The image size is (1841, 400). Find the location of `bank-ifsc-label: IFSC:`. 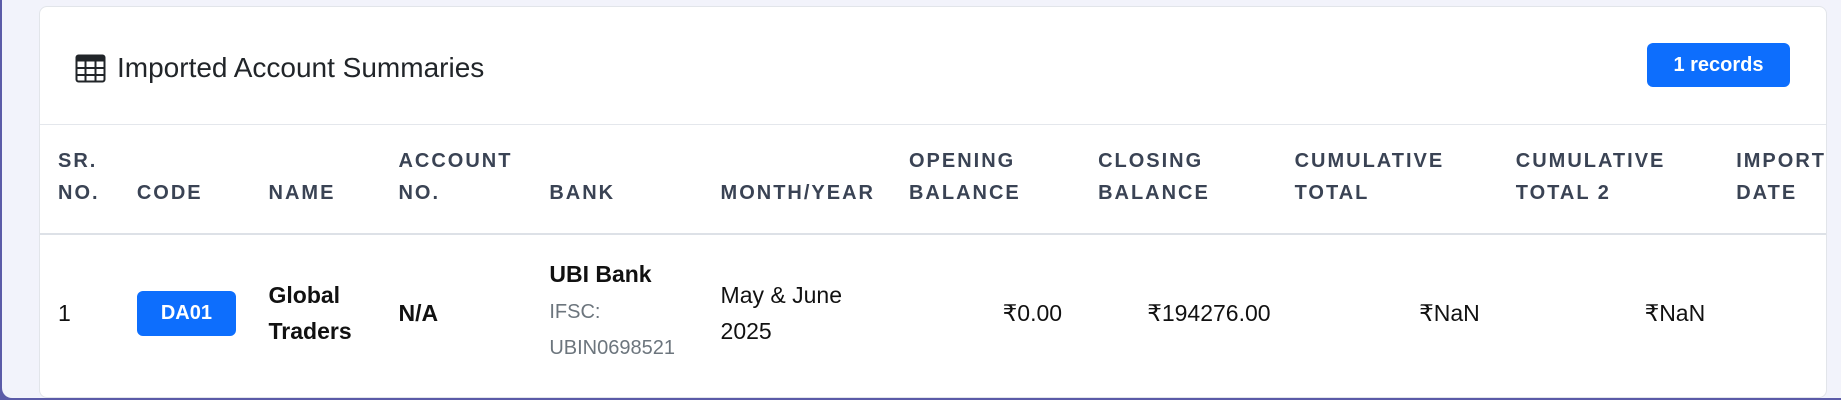

bank-ifsc-label: IFSC: is located at coordinates (575, 311).